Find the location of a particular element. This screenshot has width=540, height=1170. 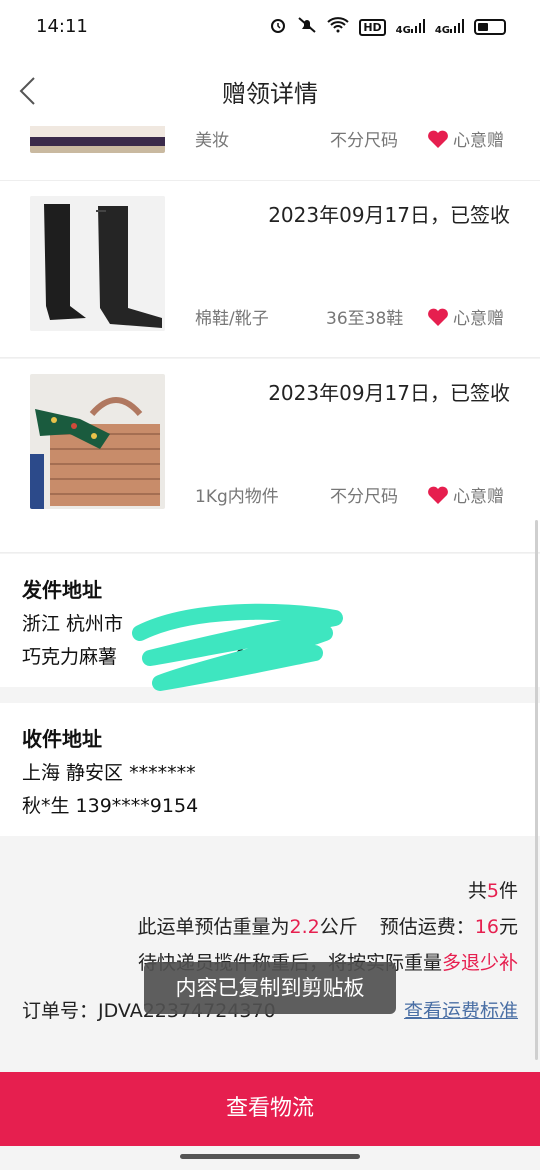

status-bar: 14:11 HD 4G 4G is located at coordinates (270, 28).